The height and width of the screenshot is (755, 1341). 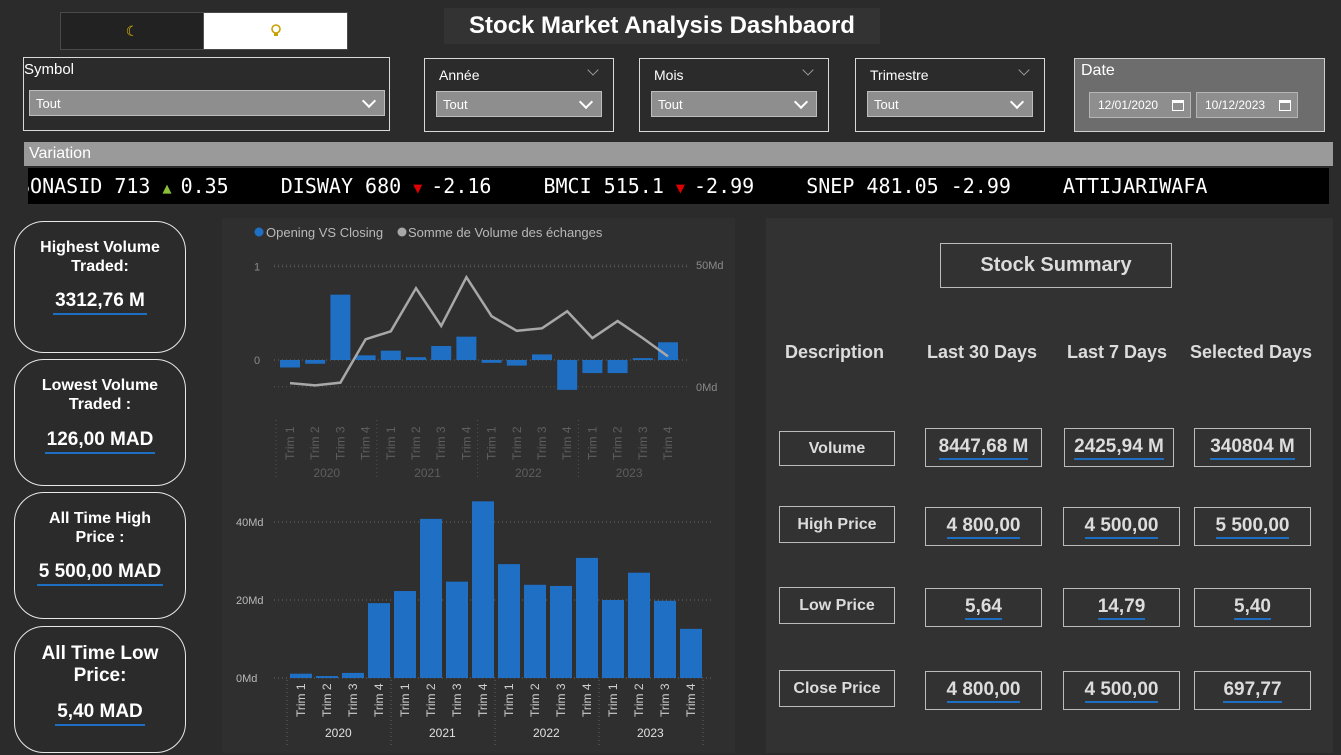 What do you see at coordinates (259, 232) in the screenshot?
I see `legend-bar-marker` at bounding box center [259, 232].